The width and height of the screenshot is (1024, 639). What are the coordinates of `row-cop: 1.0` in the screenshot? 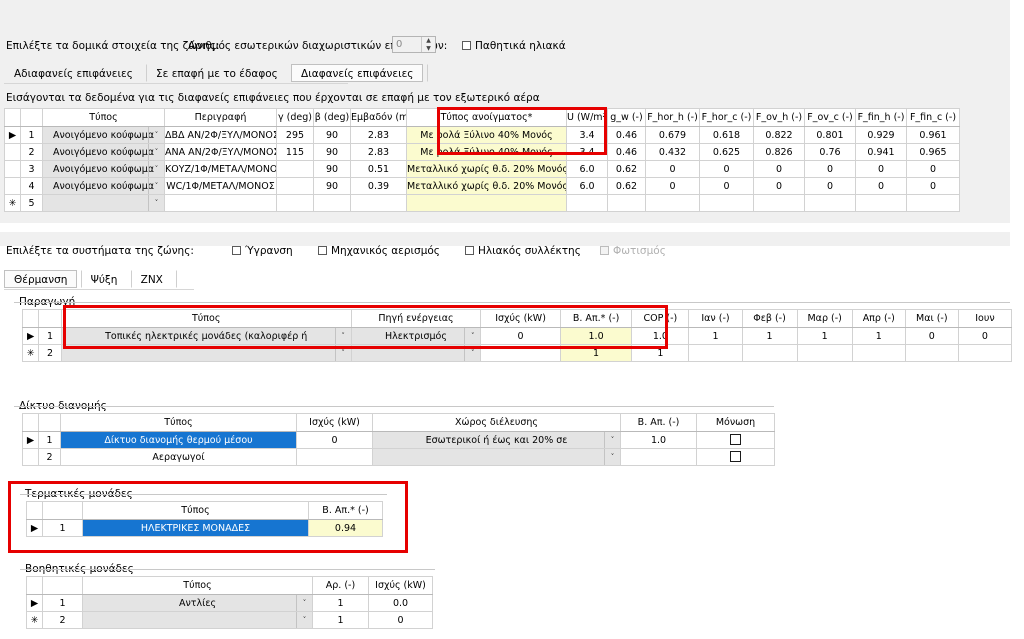 It's located at (660, 336).